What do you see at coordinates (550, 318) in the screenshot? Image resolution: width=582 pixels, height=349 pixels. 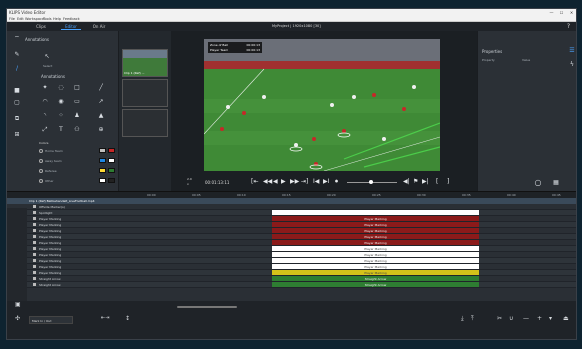 I see `dropdown-icon: ▾` at bounding box center [550, 318].